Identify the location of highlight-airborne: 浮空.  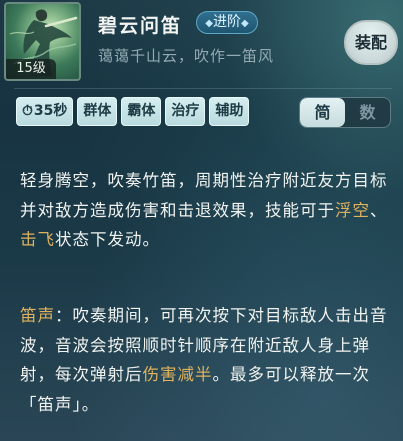
(352, 210).